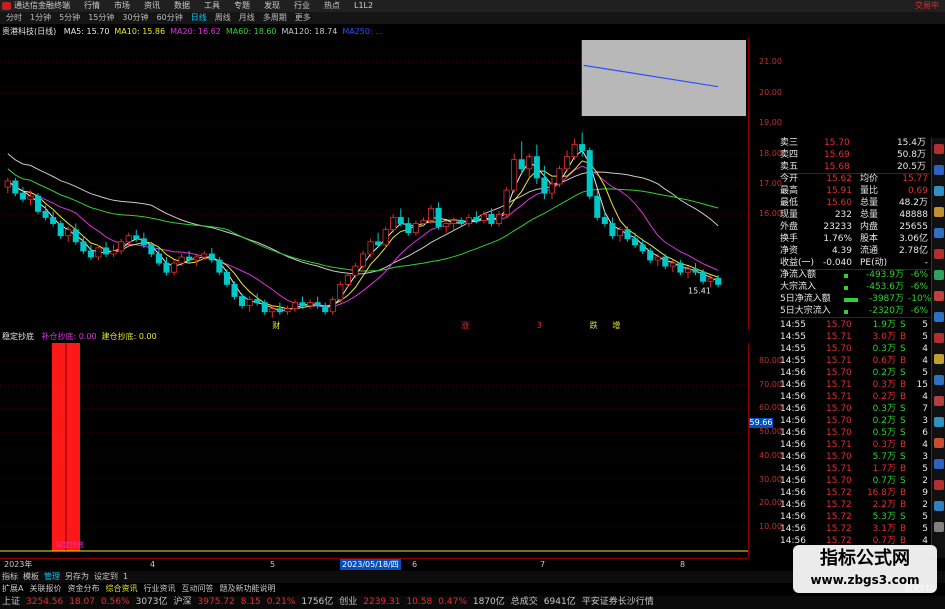 Image resolution: width=945 pixels, height=609 pixels. I want to click on news-icon, so click(939, 275).